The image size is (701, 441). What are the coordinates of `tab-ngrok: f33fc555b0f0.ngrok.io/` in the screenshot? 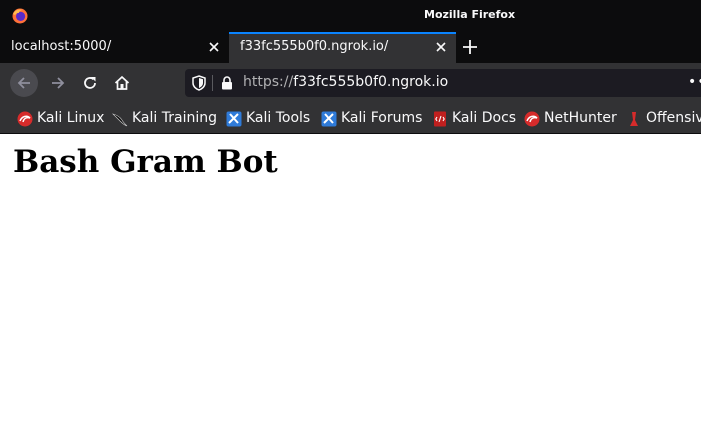 It's located at (342, 47).